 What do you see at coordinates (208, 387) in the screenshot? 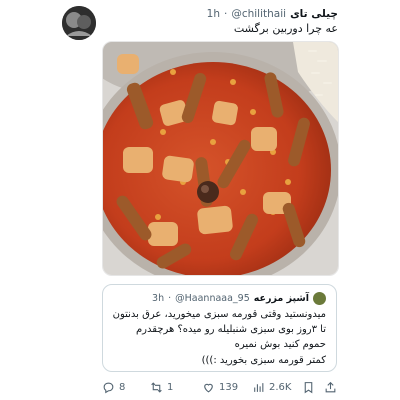
I see `heart-icon` at bounding box center [208, 387].